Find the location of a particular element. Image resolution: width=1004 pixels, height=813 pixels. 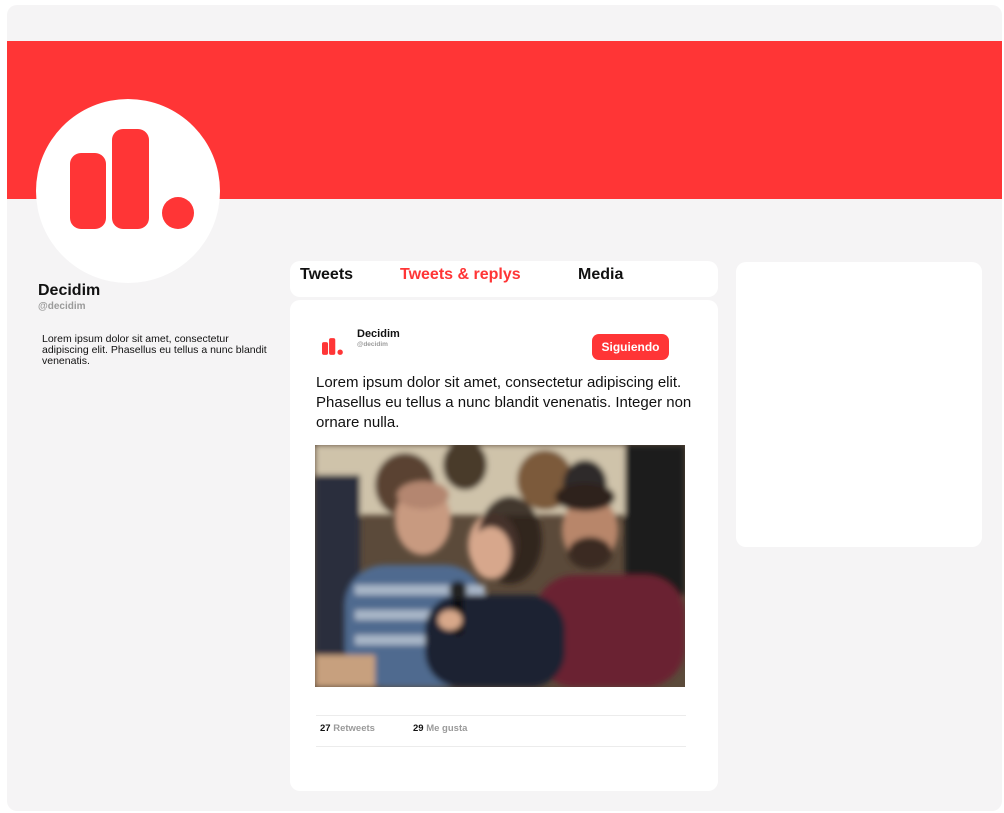

likes-stat: 29 Me gusta is located at coordinates (440, 728).